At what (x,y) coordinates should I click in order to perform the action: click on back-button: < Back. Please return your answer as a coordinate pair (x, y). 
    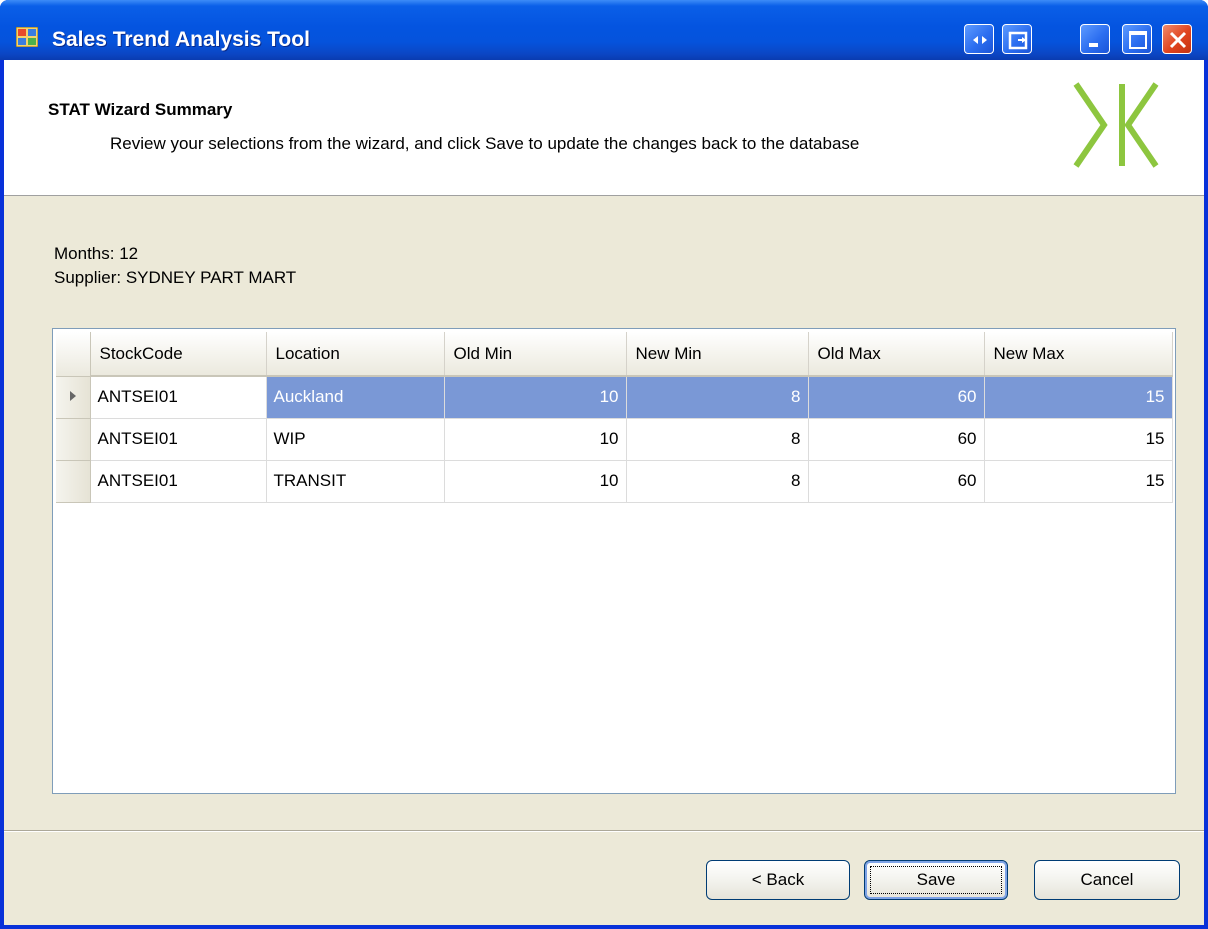
    Looking at the image, I should click on (778, 880).